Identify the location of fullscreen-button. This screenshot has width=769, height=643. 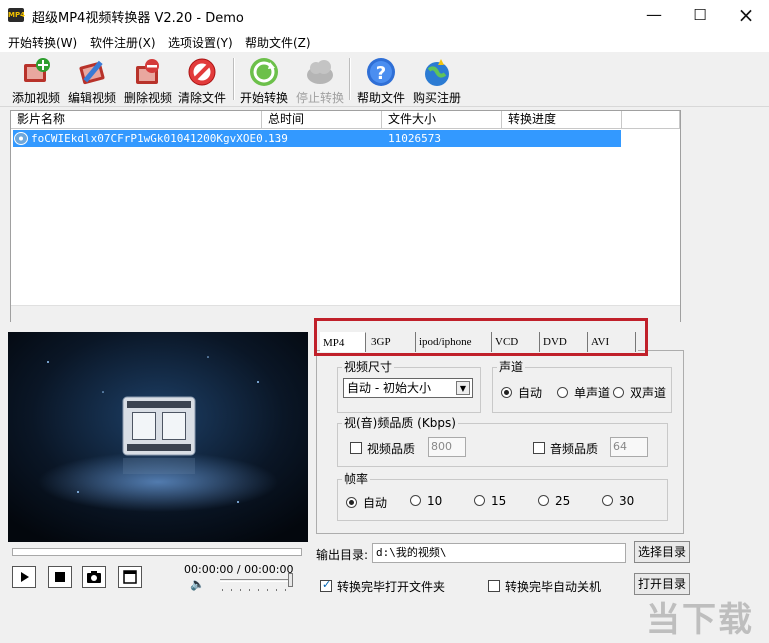
(130, 577).